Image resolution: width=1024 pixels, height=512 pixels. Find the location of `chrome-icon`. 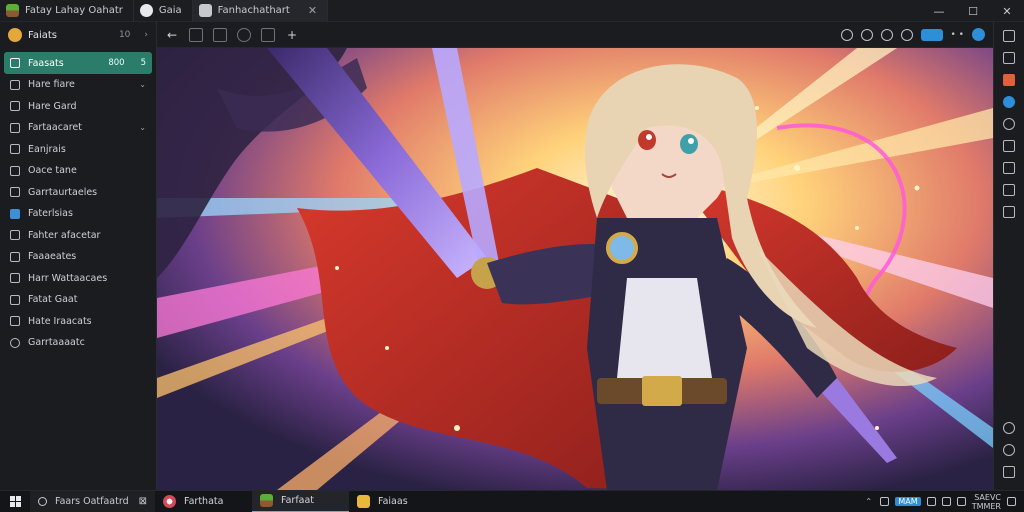

chrome-icon is located at coordinates (169, 501).